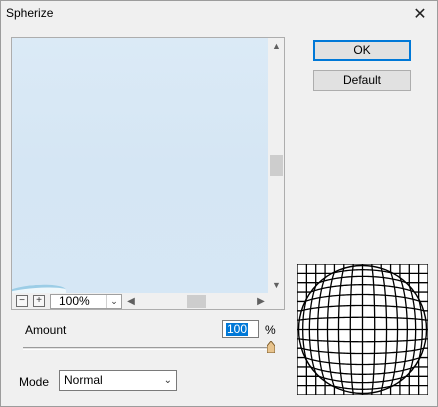 Image resolution: width=438 pixels, height=407 pixels. Describe the element at coordinates (118, 380) in the screenshot. I see `mode-select: Normal ⌄` at that location.